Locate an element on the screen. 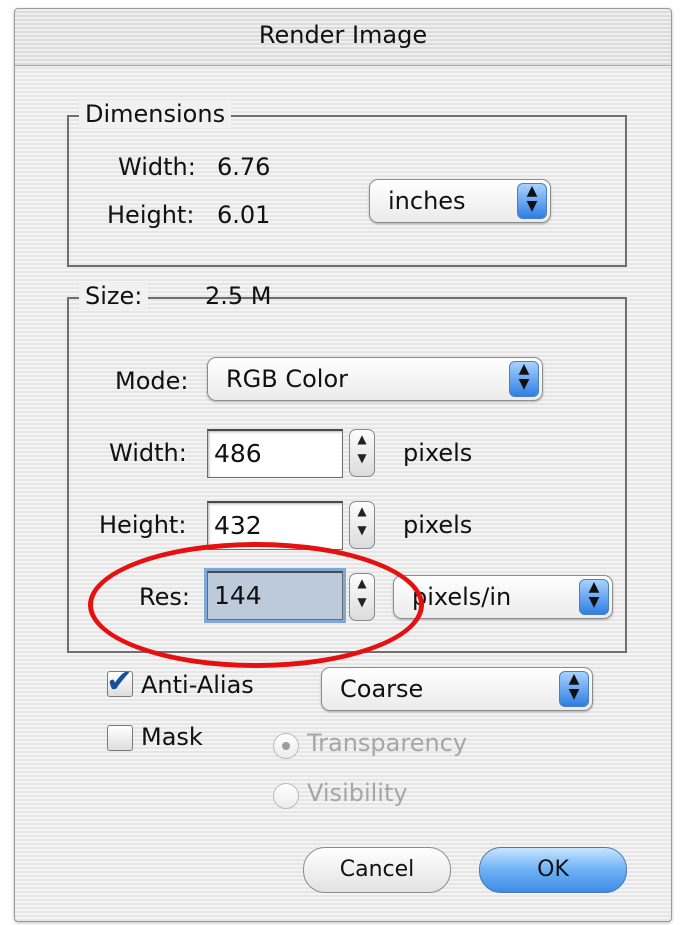 The width and height of the screenshot is (682, 925). dimensions-units-popup: inches ▲ ▼ is located at coordinates (460, 201).